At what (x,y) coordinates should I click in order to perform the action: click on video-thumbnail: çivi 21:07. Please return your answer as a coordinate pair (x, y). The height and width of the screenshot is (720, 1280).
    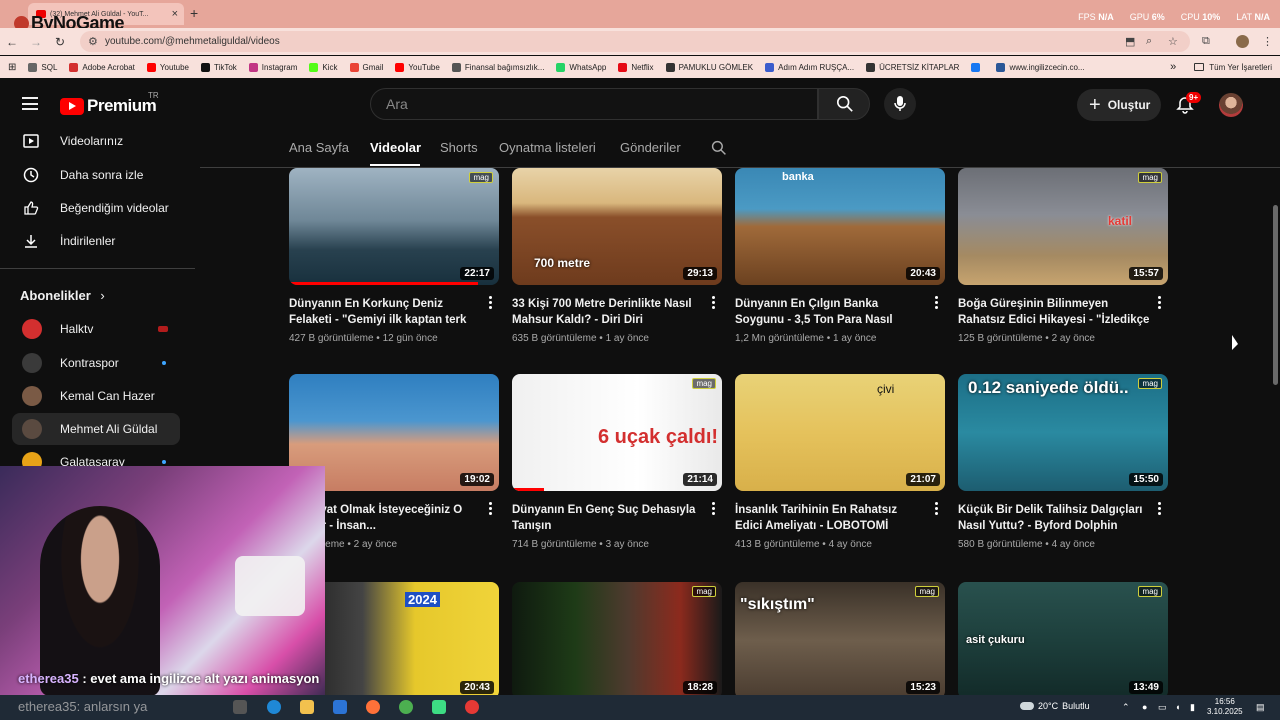
    Looking at the image, I should click on (840, 432).